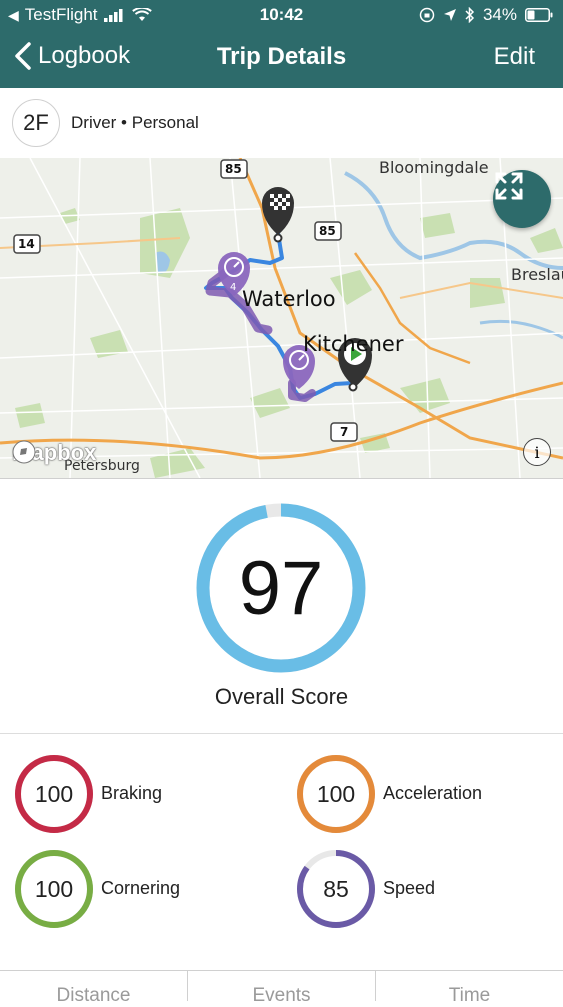 This screenshot has width=563, height=1007. I want to click on cornering-label: Cornering, so click(141, 888).